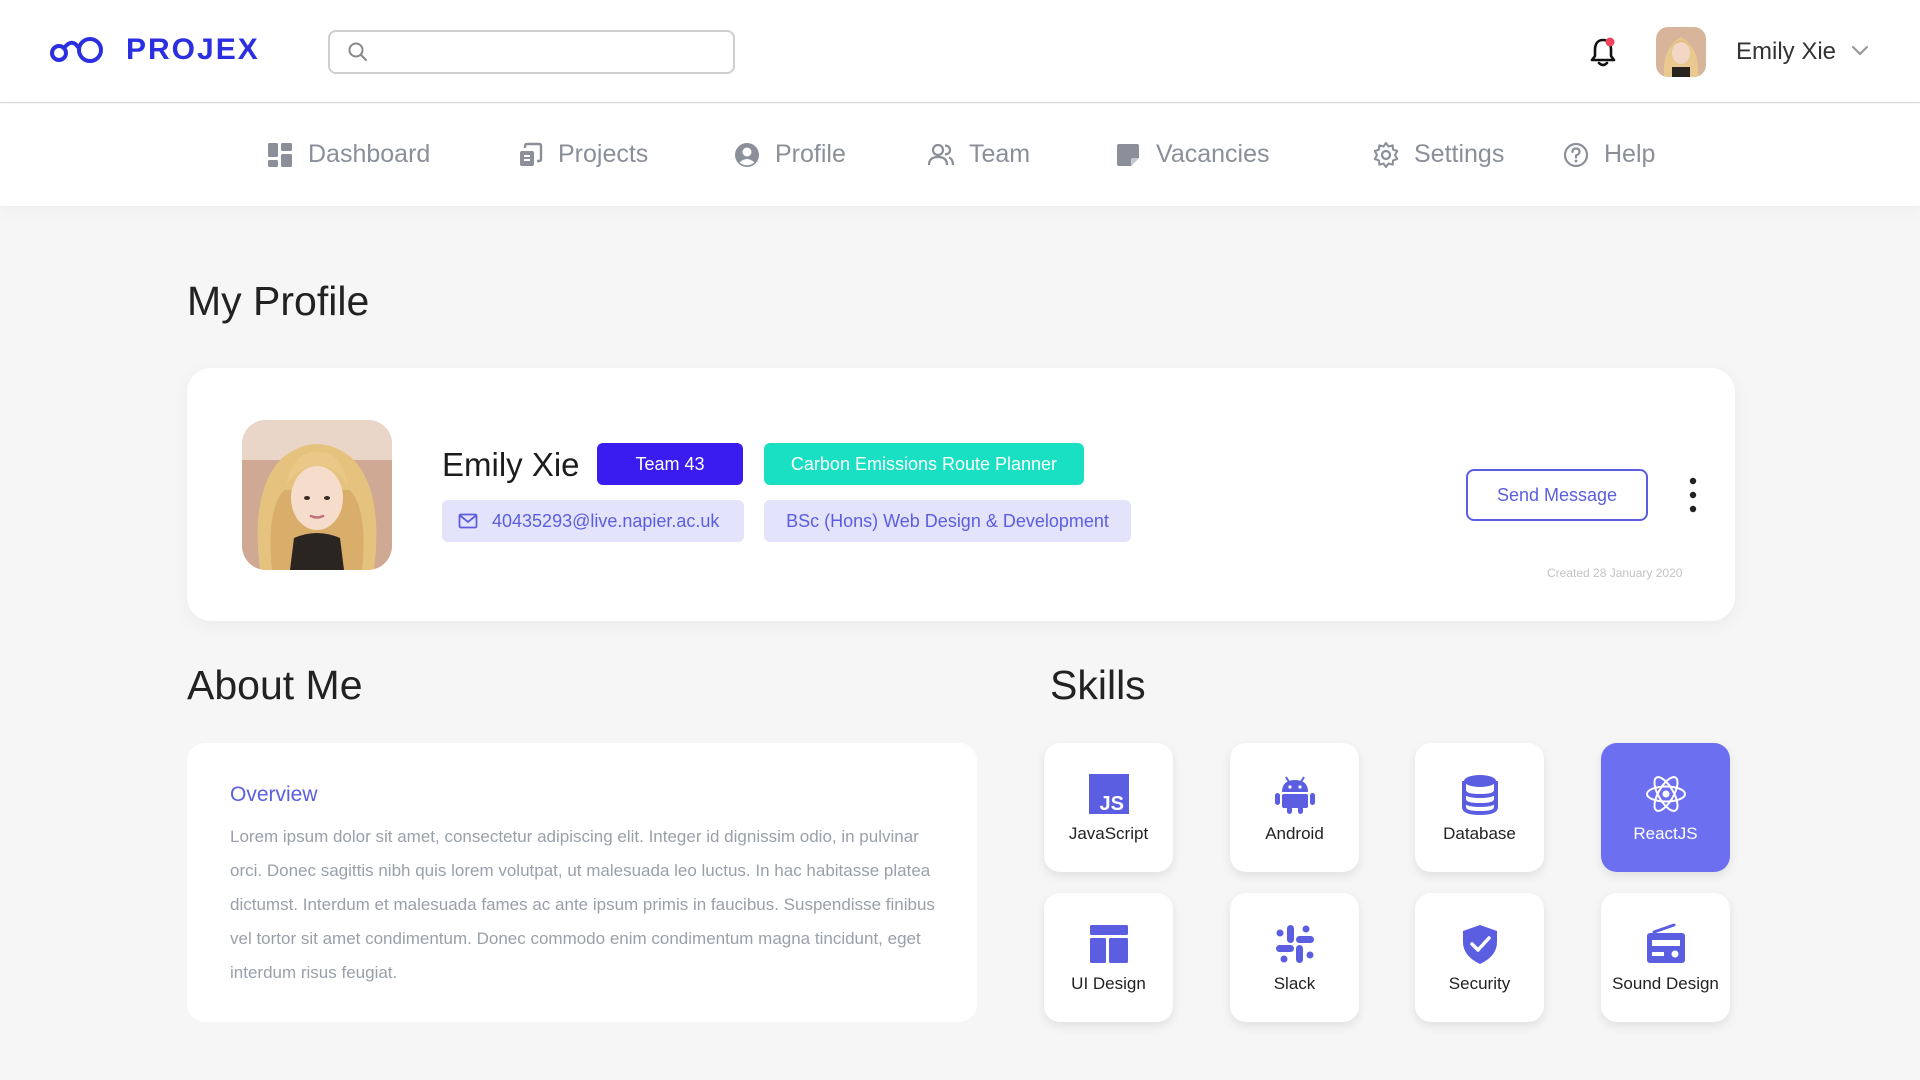 The image size is (1920, 1080). What do you see at coordinates (76, 50) in the screenshot?
I see `logo-icon` at bounding box center [76, 50].